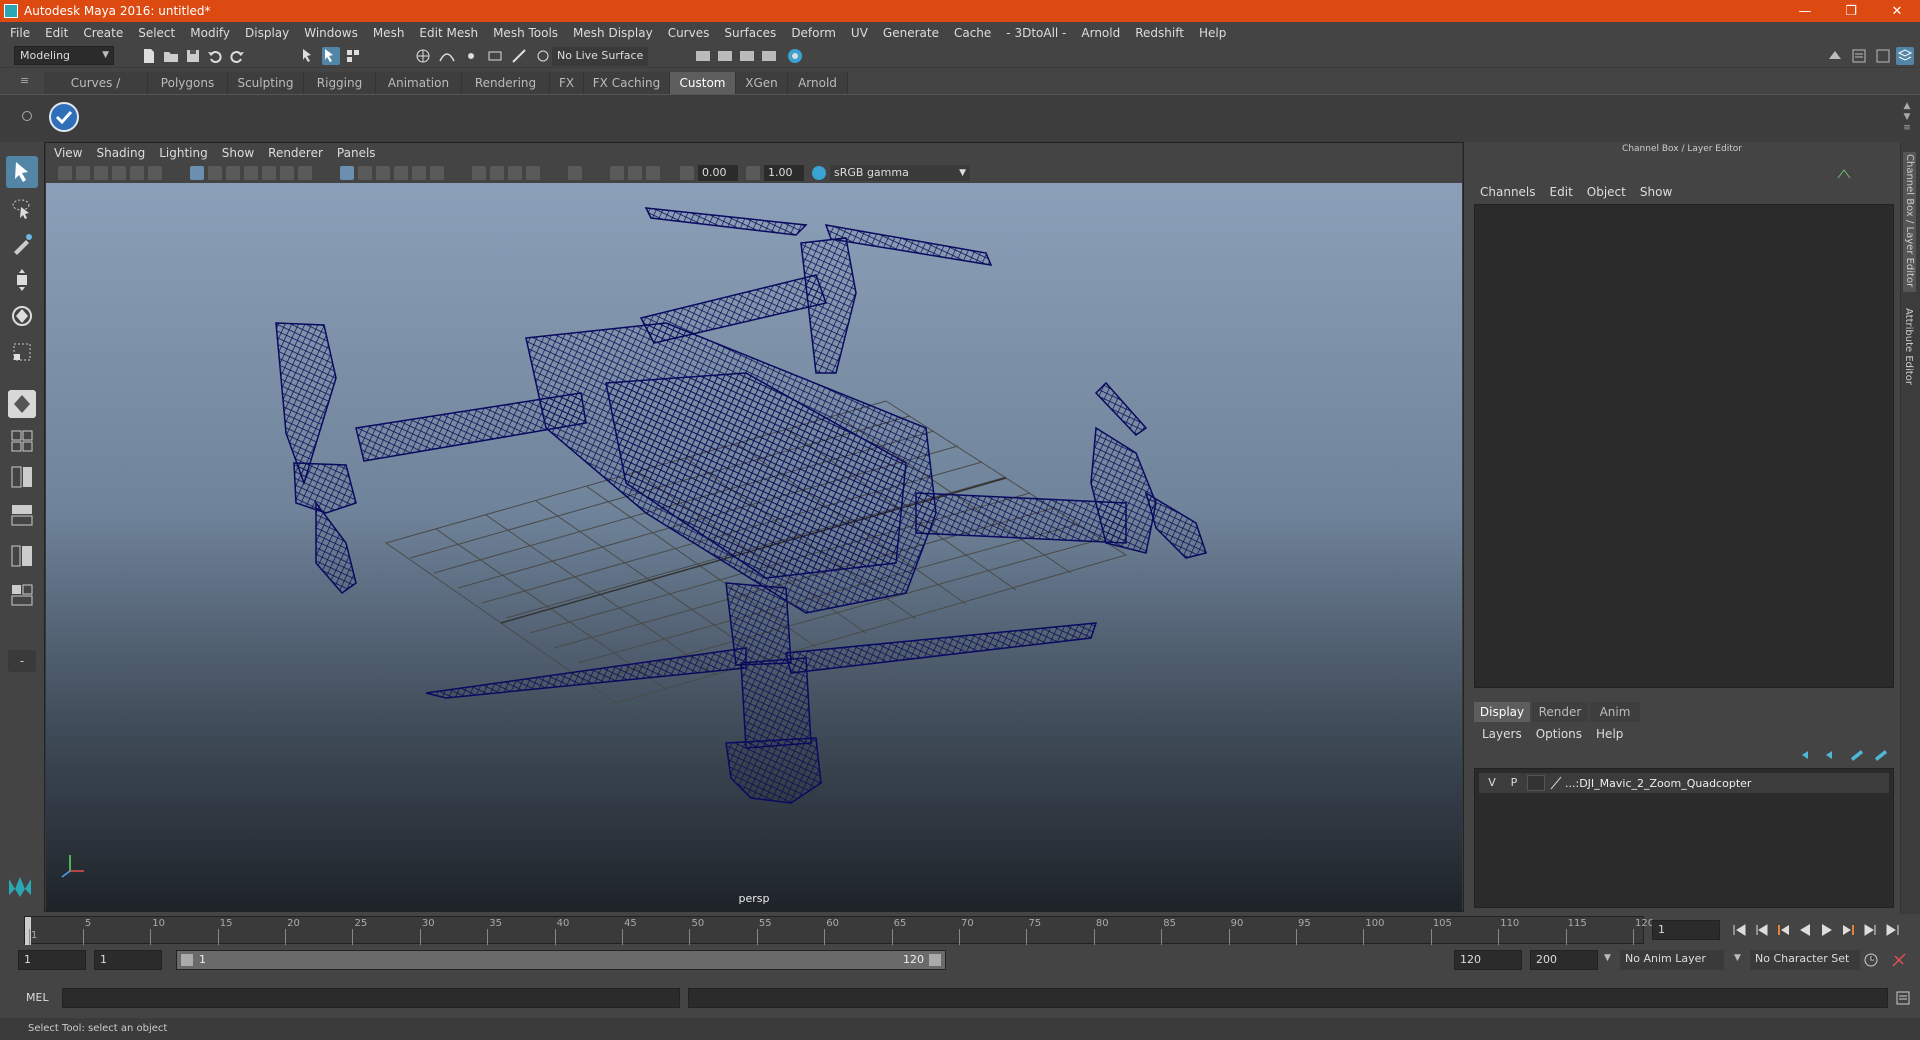  I want to click on snap-point-icon, so click(471, 56).